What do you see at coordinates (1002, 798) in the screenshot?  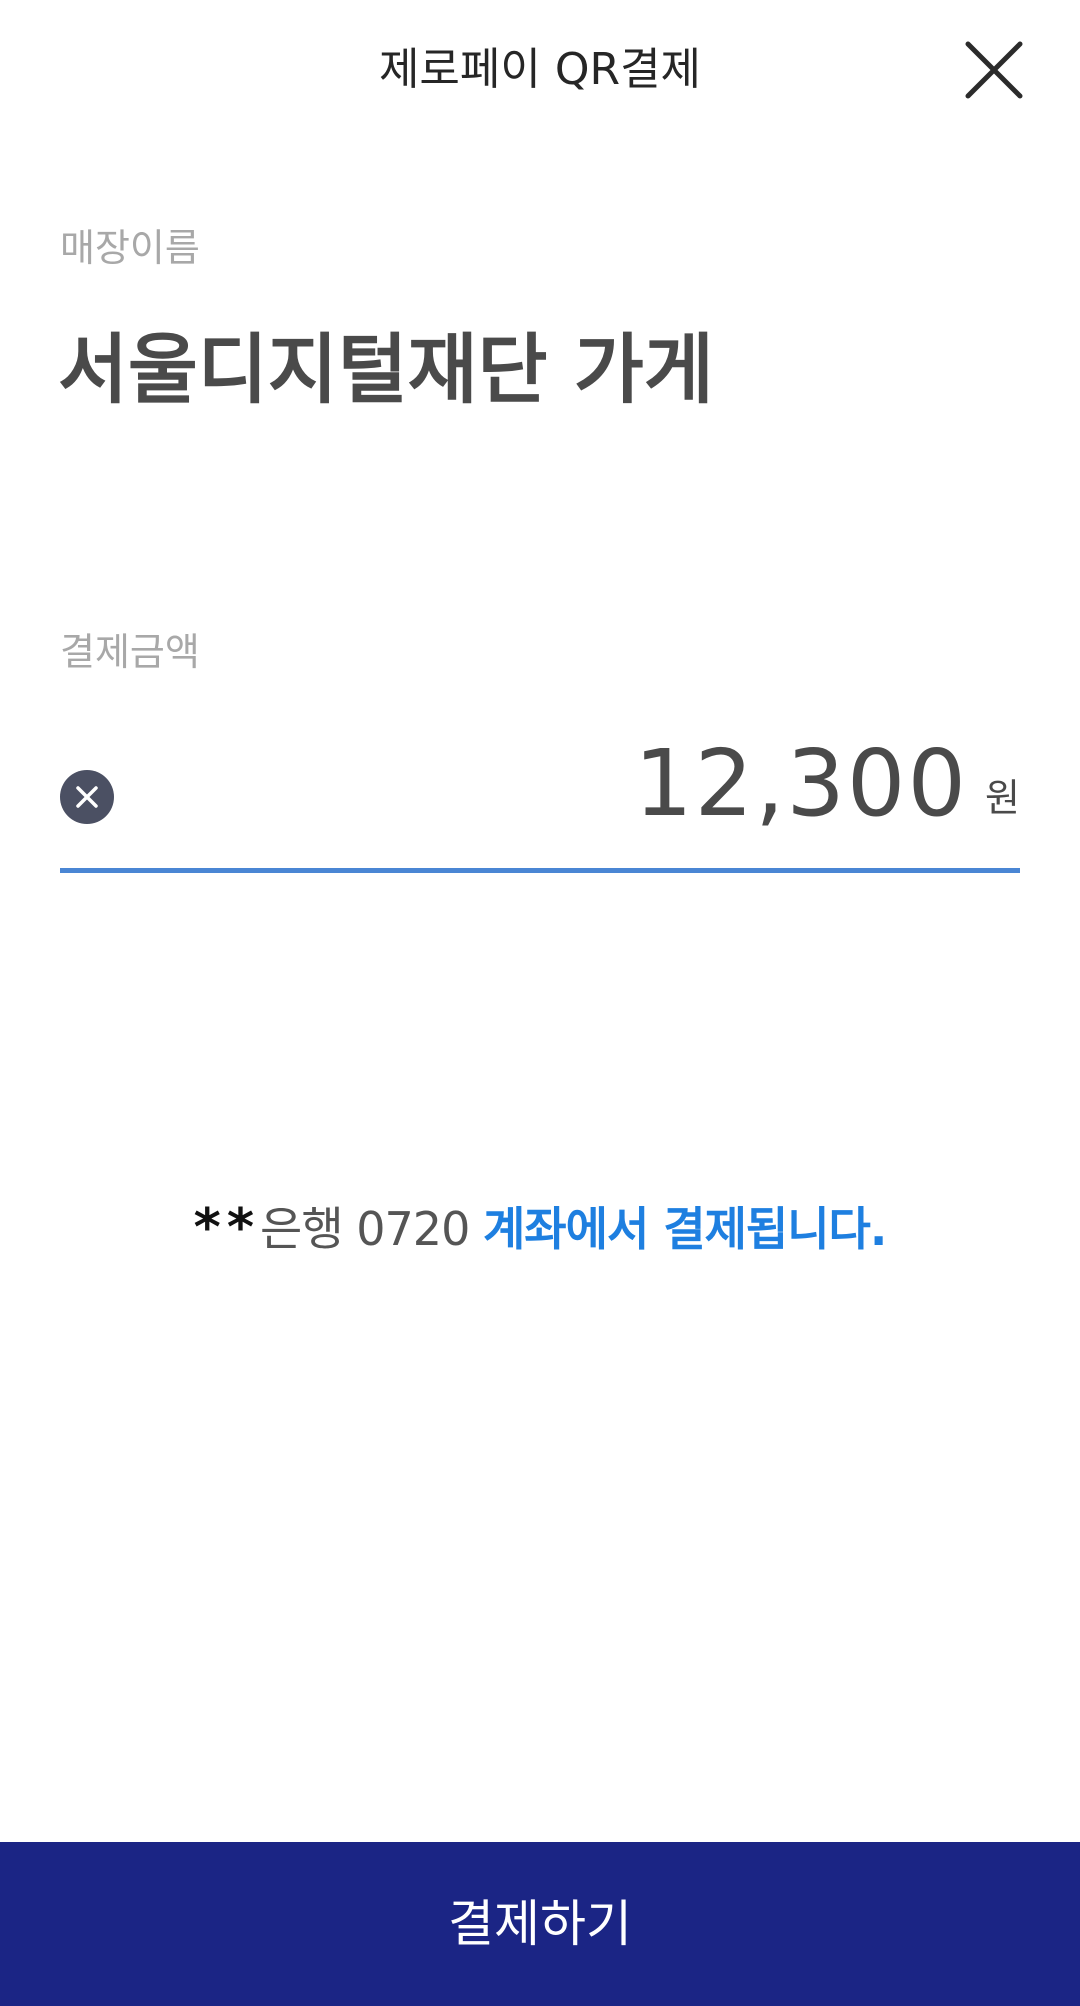 I see `amount-unit: 원` at bounding box center [1002, 798].